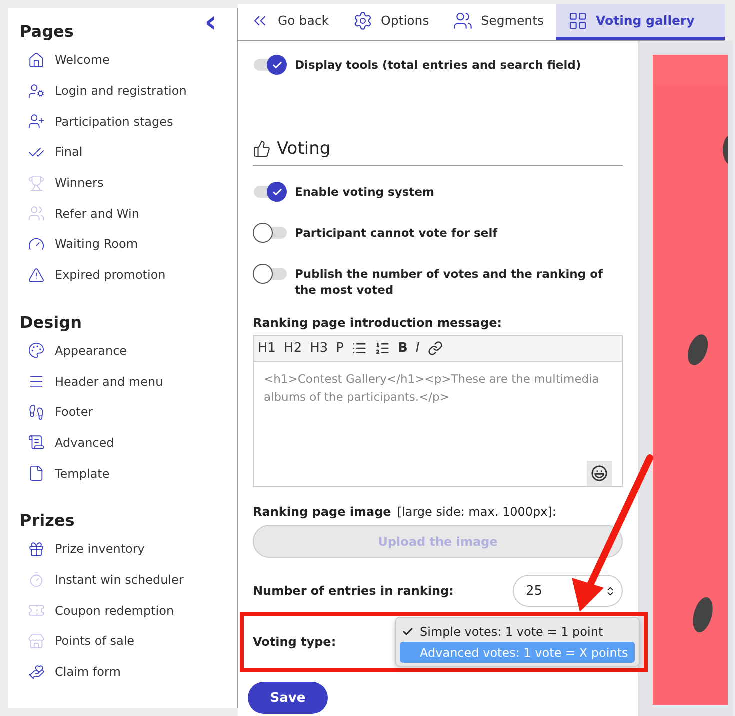  Describe the element at coordinates (262, 149) in the screenshot. I see `thumbs-up-icon` at that location.